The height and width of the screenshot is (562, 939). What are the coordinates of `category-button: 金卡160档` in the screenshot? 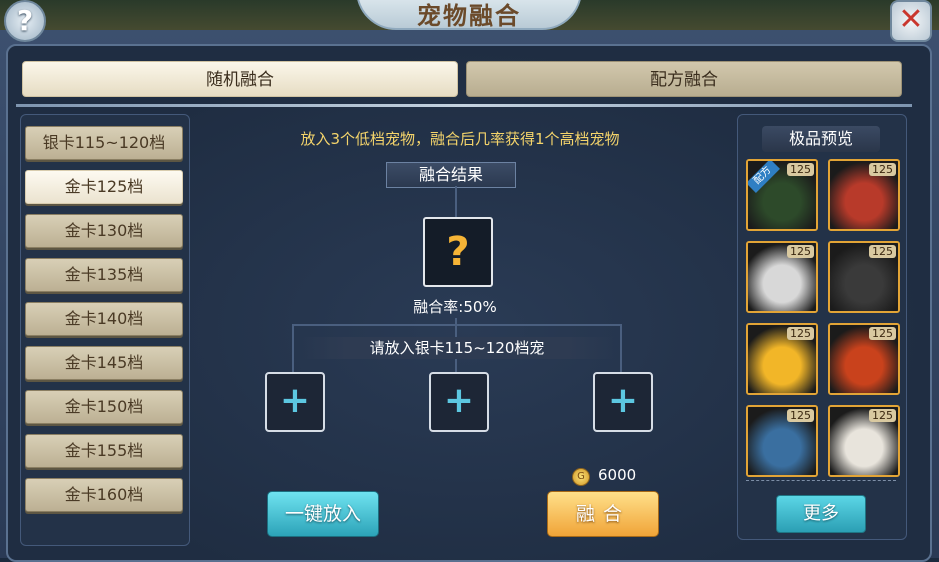 It's located at (104, 495).